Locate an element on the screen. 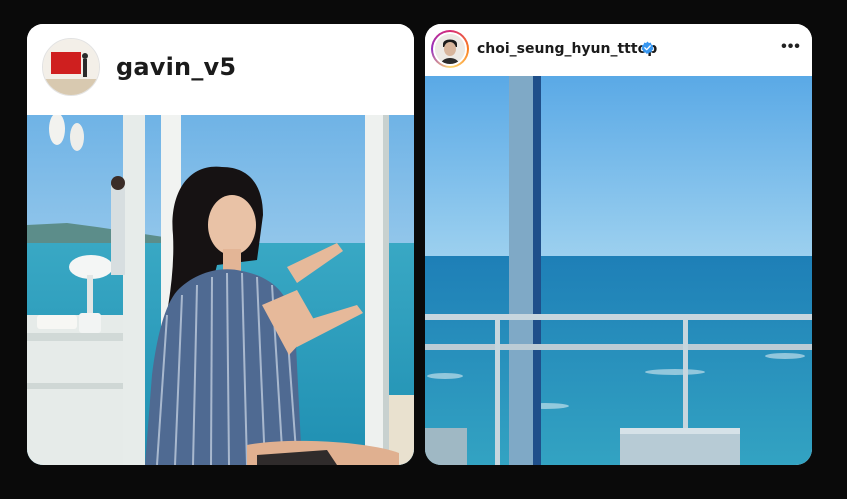 This screenshot has width=847, height=499. more-options-icon: ••• is located at coordinates (791, 47).